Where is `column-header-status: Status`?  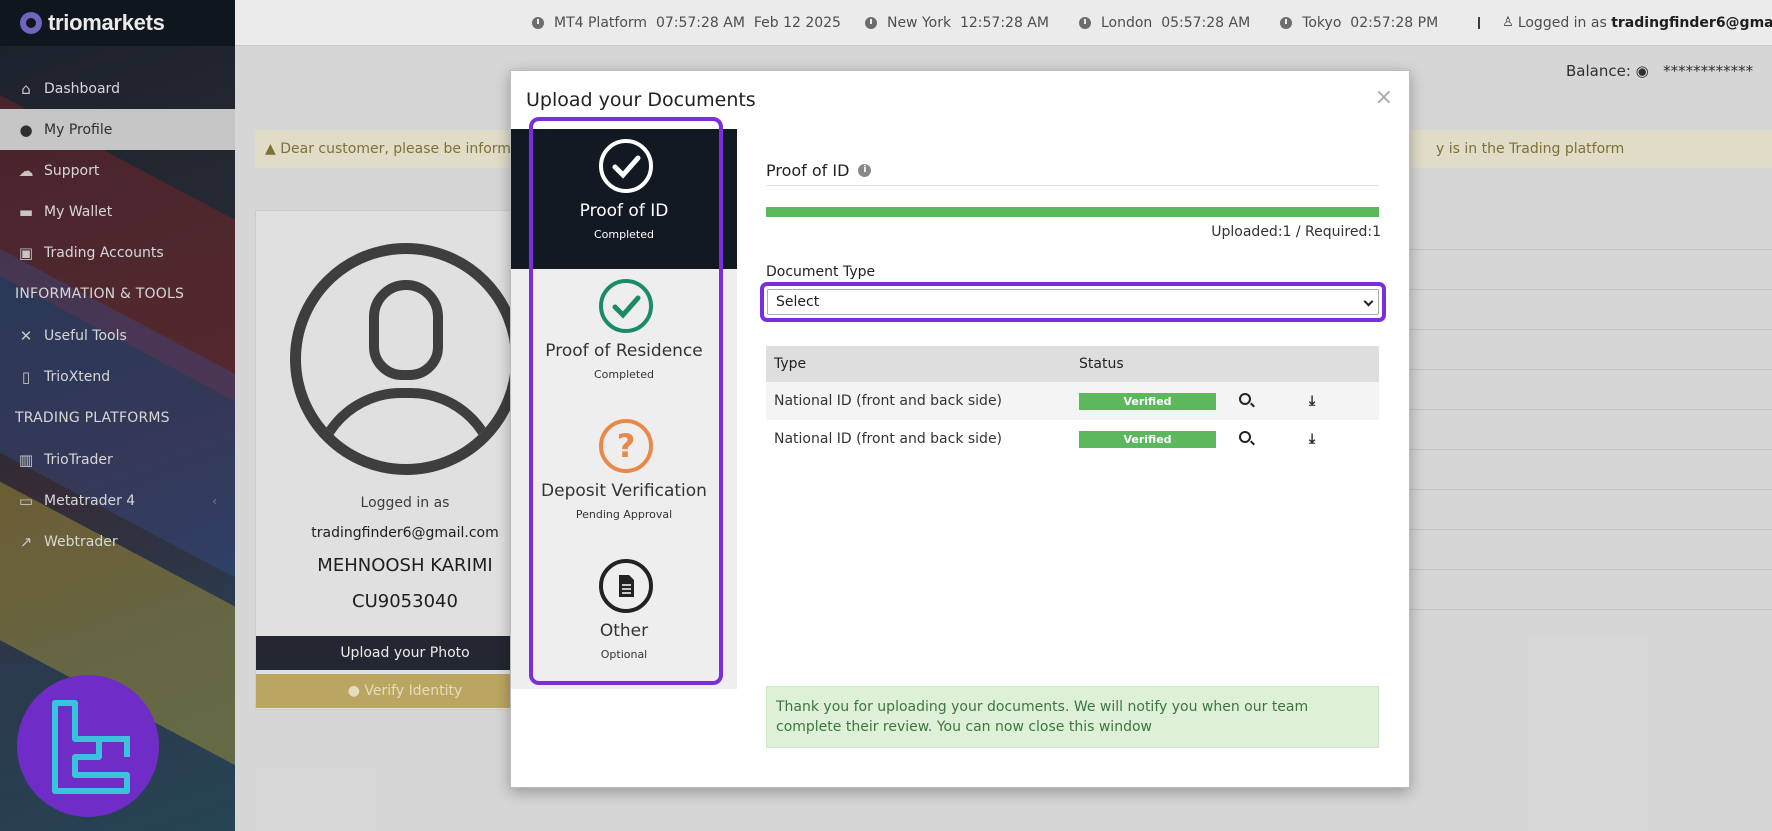
column-header-status: Status is located at coordinates (1155, 364).